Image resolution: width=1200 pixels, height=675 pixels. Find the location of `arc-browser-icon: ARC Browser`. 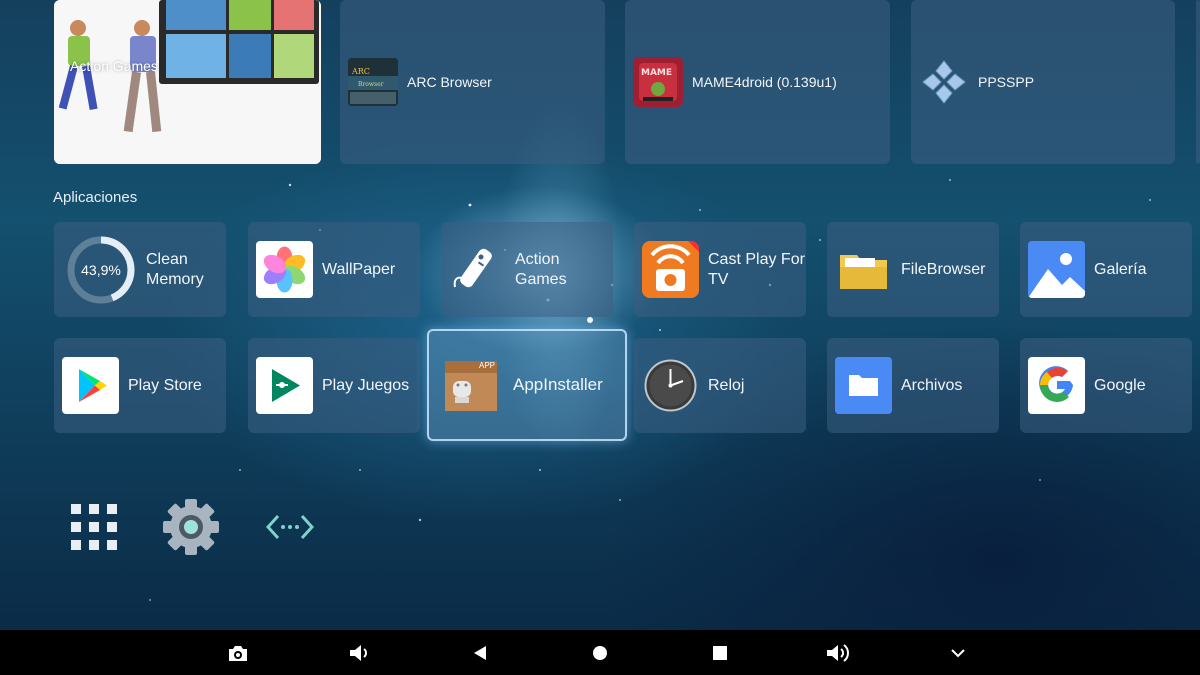

arc-browser-icon: ARC Browser is located at coordinates (373, 82).